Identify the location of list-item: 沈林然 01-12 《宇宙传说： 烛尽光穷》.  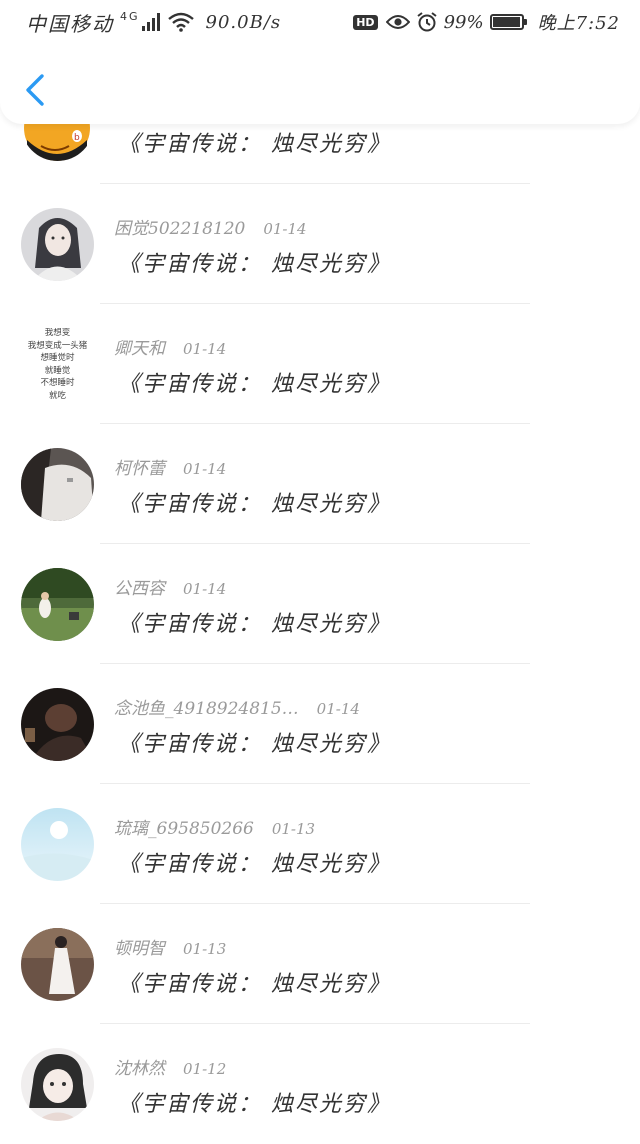
(320, 1084).